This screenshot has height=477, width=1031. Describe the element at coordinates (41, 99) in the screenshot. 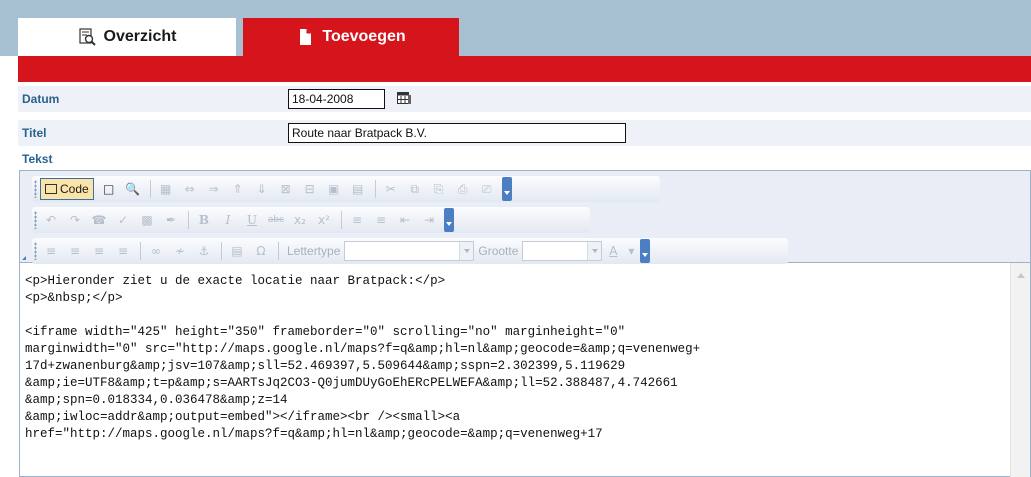

I see `datum-label: Datum` at that location.